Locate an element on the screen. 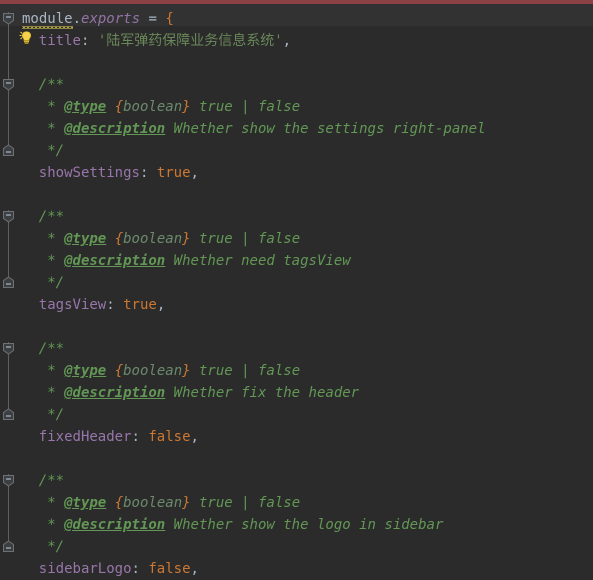 This screenshot has width=593, height=580. folding-gutter is located at coordinates (9, 292).